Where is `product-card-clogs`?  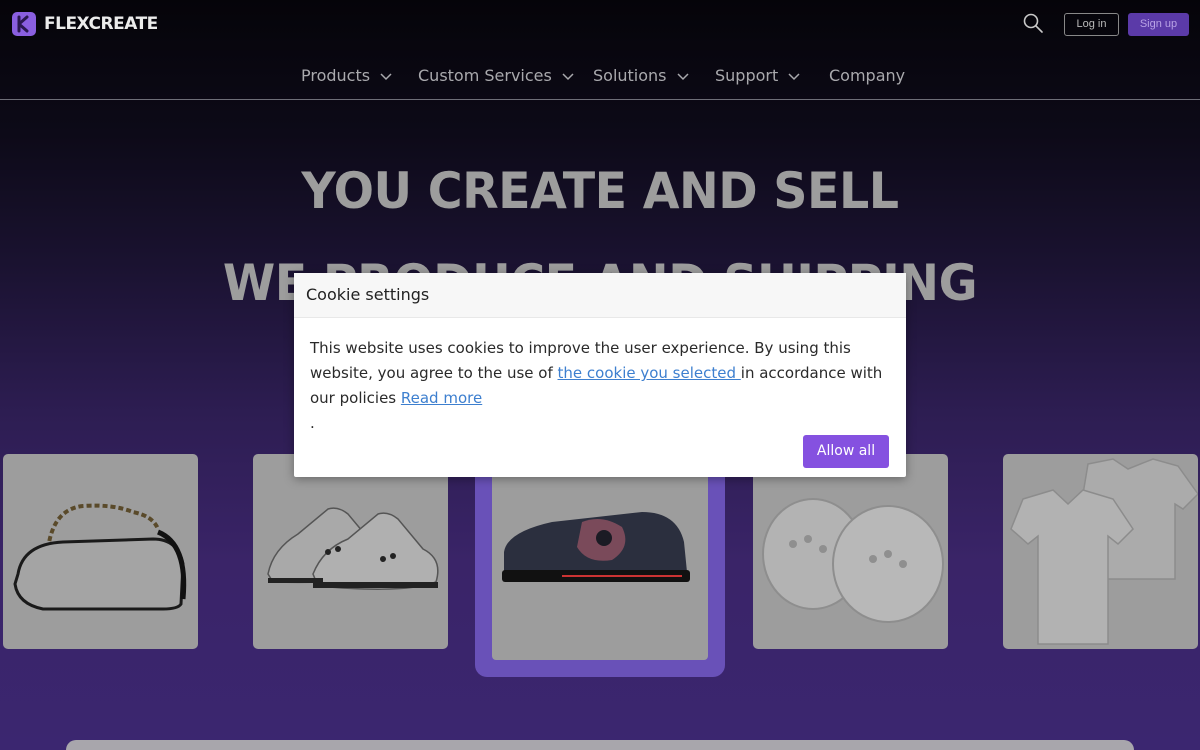
product-card-clogs is located at coordinates (850, 551).